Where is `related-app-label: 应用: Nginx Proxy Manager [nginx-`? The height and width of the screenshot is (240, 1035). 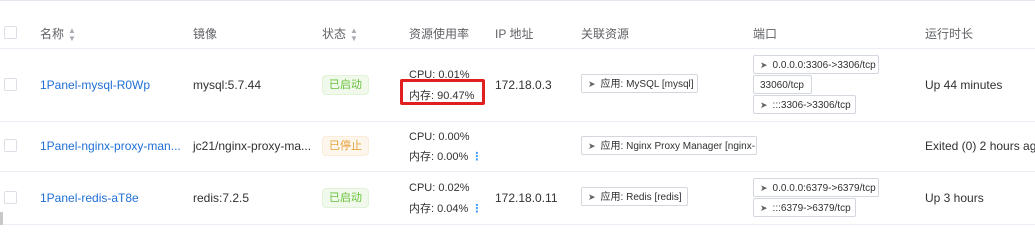 related-app-label: 应用: Nginx Proxy Manager [nginx- is located at coordinates (678, 146).